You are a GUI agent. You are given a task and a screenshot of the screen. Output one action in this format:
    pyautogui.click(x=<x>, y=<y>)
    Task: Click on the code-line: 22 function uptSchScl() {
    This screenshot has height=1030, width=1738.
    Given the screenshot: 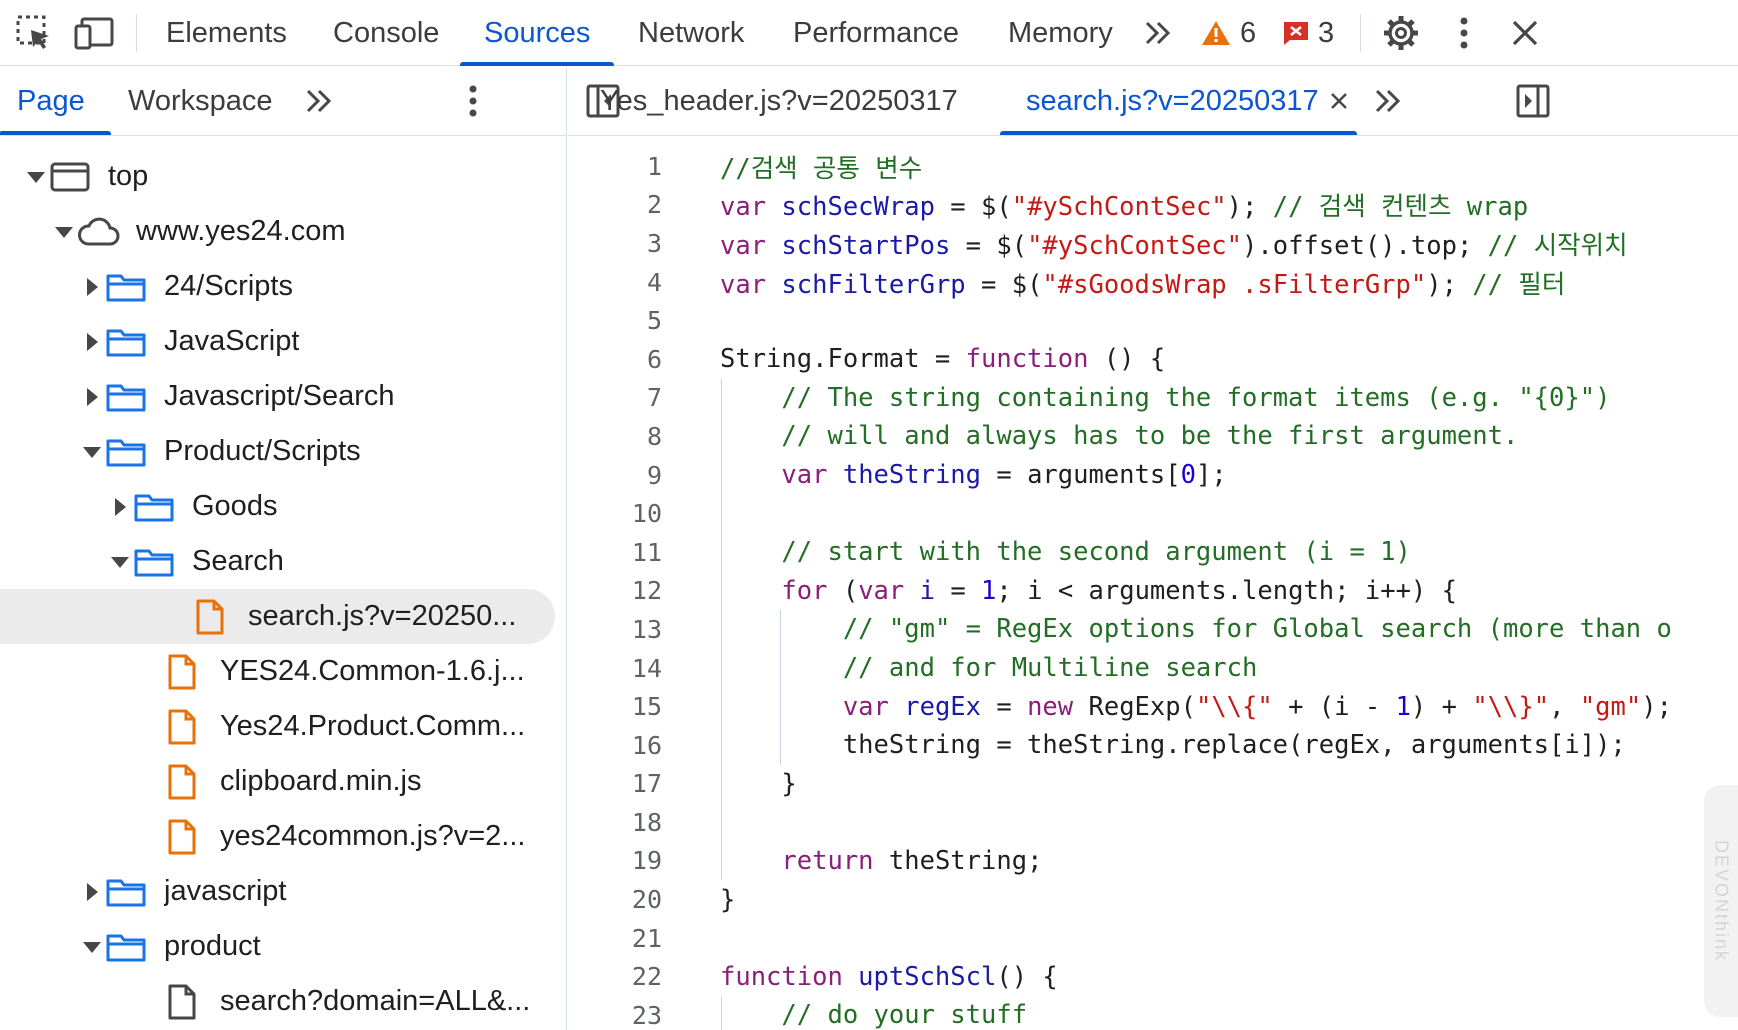 What is the action you would take?
    pyautogui.click(x=1153, y=976)
    